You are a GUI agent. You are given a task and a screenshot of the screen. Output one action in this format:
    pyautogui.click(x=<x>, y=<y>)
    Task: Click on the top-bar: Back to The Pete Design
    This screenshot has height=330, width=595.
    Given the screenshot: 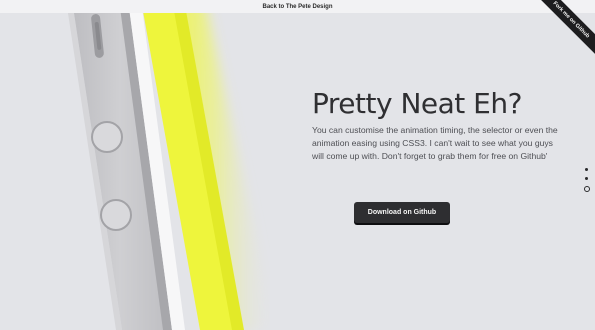 What is the action you would take?
    pyautogui.click(x=297, y=6)
    